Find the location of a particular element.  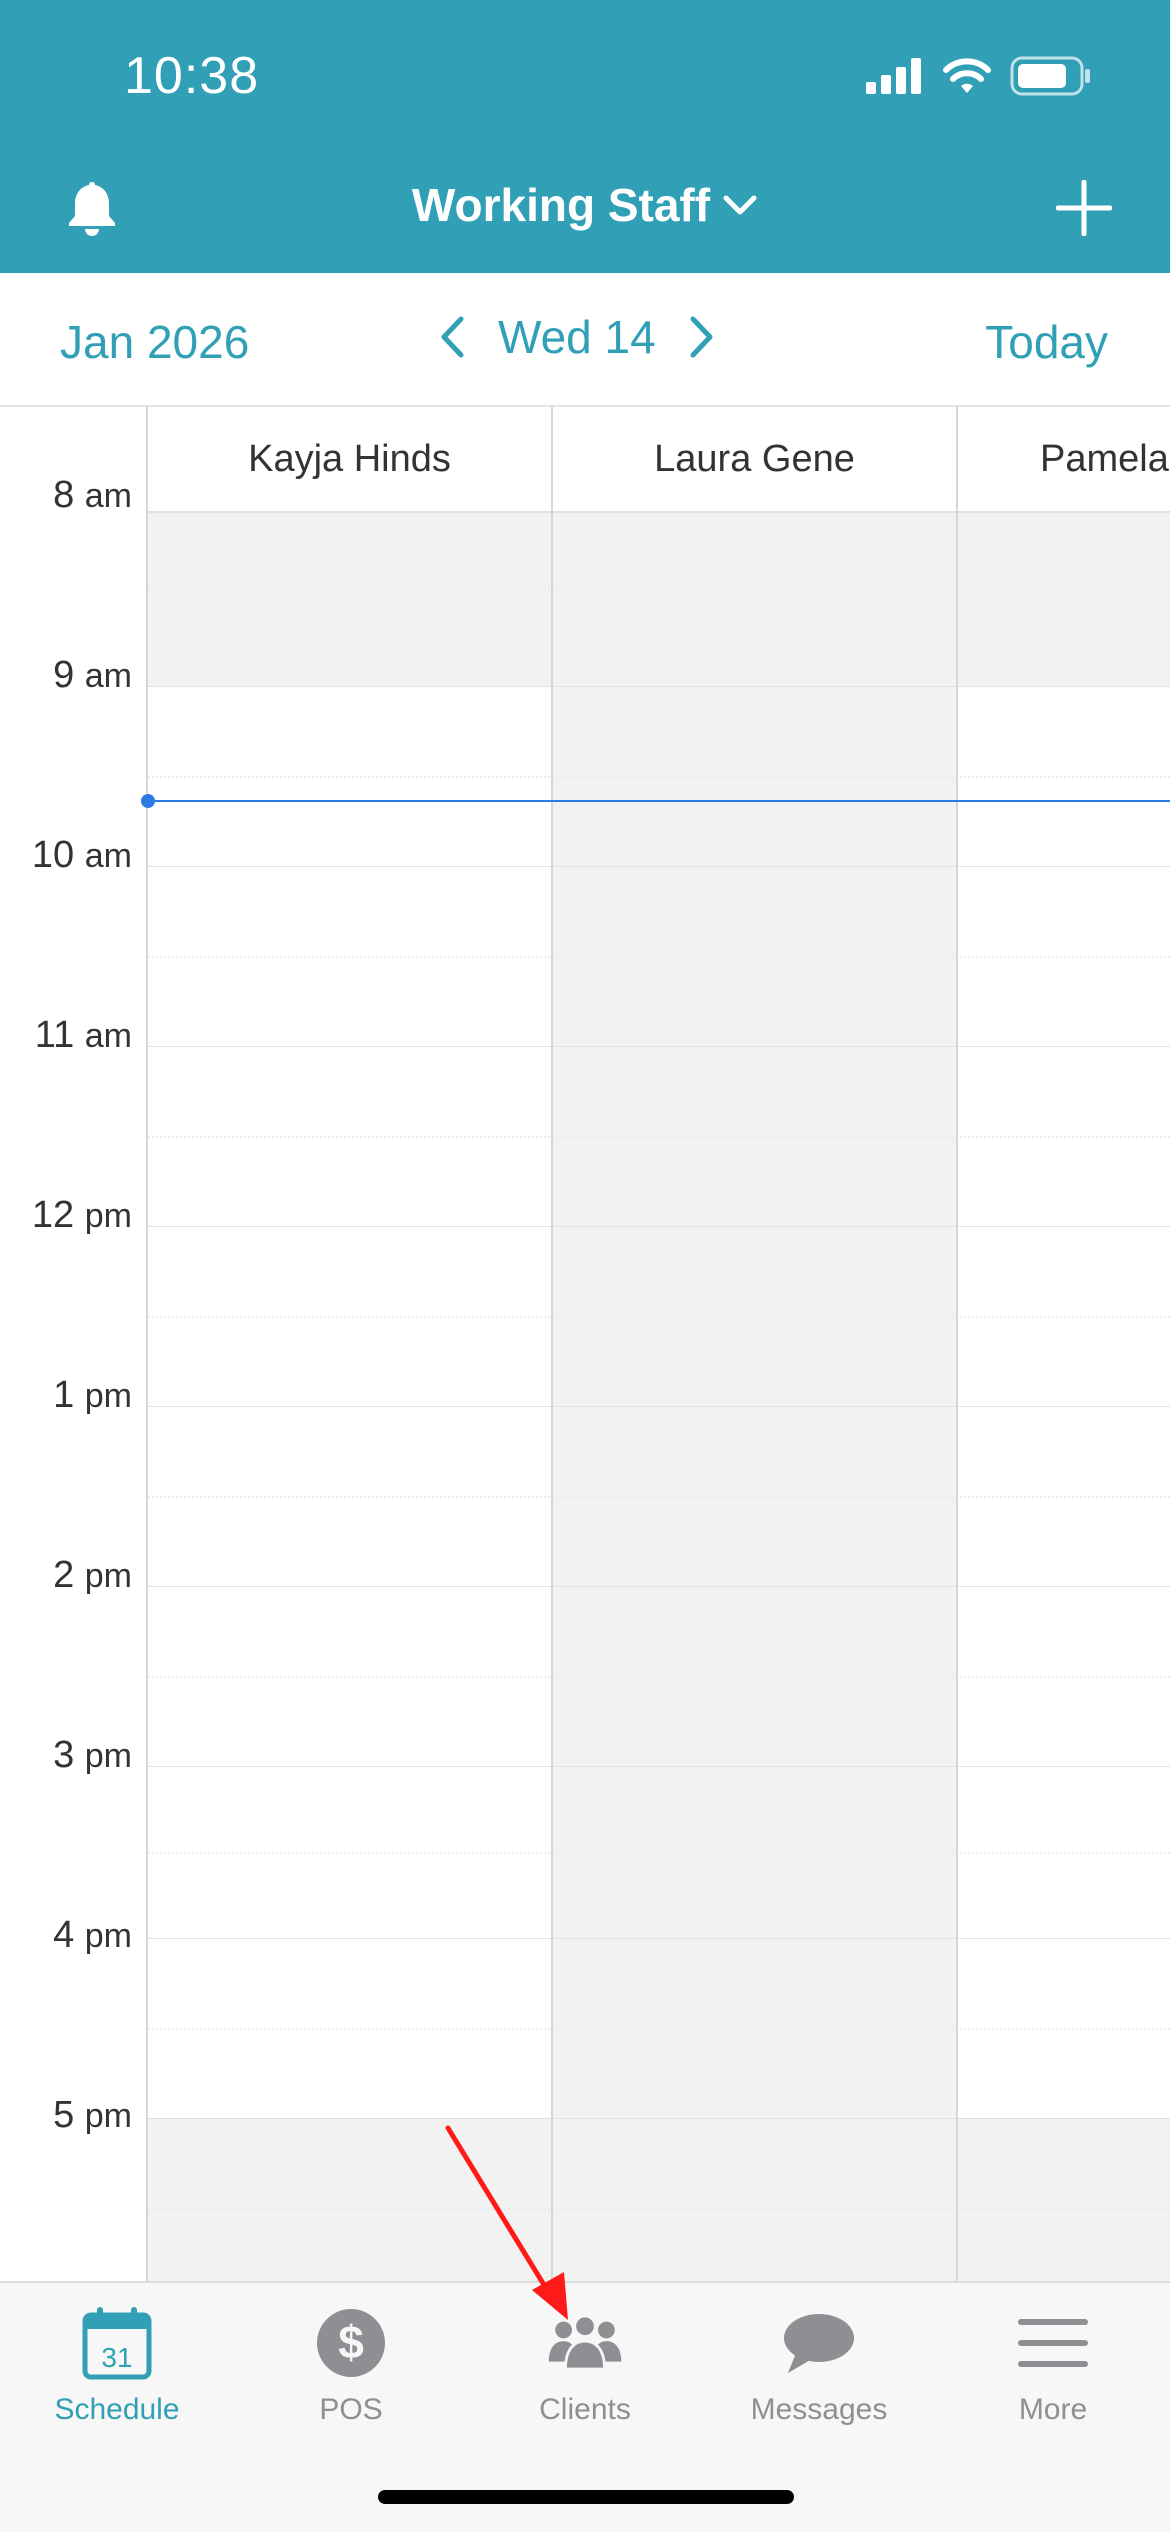

time-label: 2 pm is located at coordinates (92, 1575).